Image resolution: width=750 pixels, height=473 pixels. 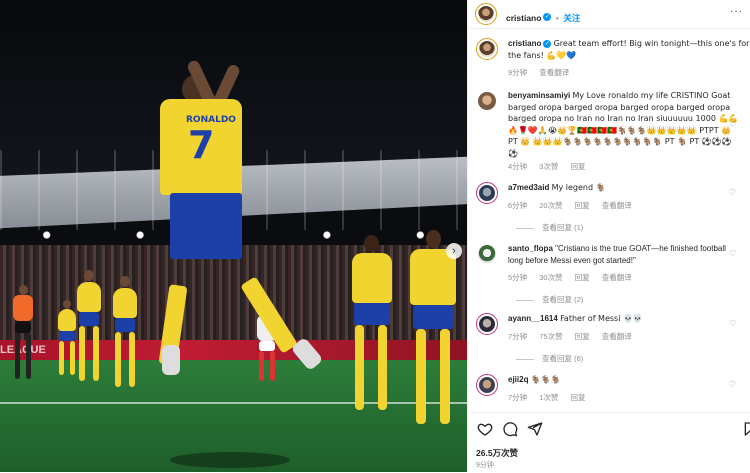 I want to click on comment-time: 4分钟, so click(x=518, y=166).